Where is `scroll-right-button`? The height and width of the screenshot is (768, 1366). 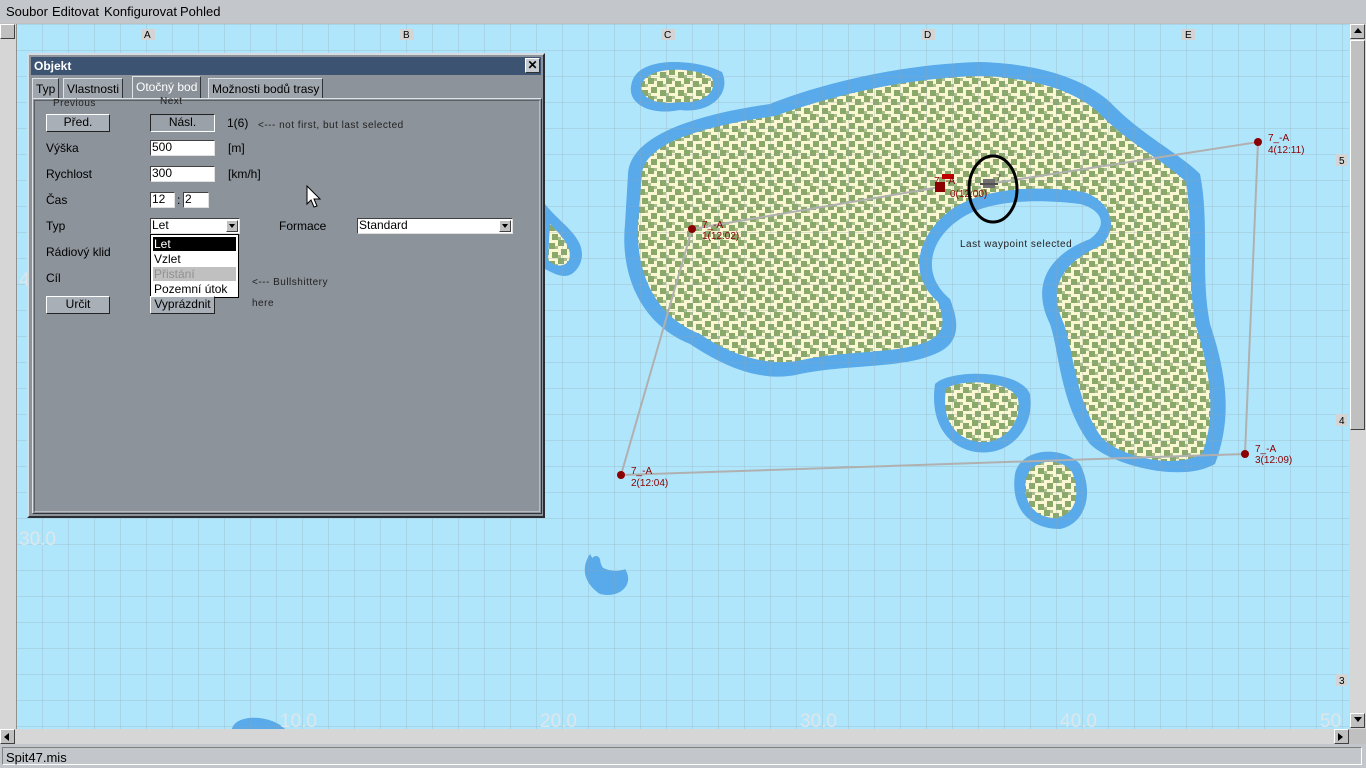 scroll-right-button is located at coordinates (1341, 736).